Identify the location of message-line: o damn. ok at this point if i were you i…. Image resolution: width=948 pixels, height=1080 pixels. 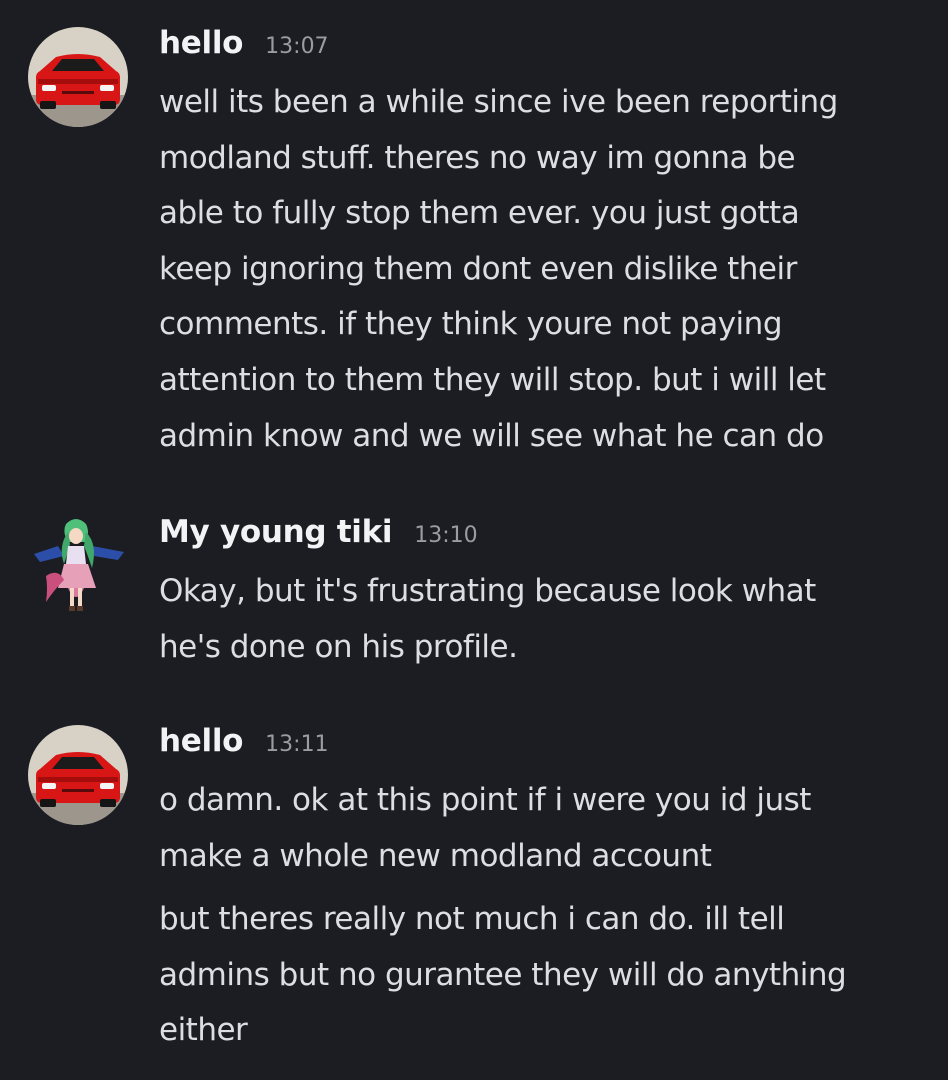
(485, 800).